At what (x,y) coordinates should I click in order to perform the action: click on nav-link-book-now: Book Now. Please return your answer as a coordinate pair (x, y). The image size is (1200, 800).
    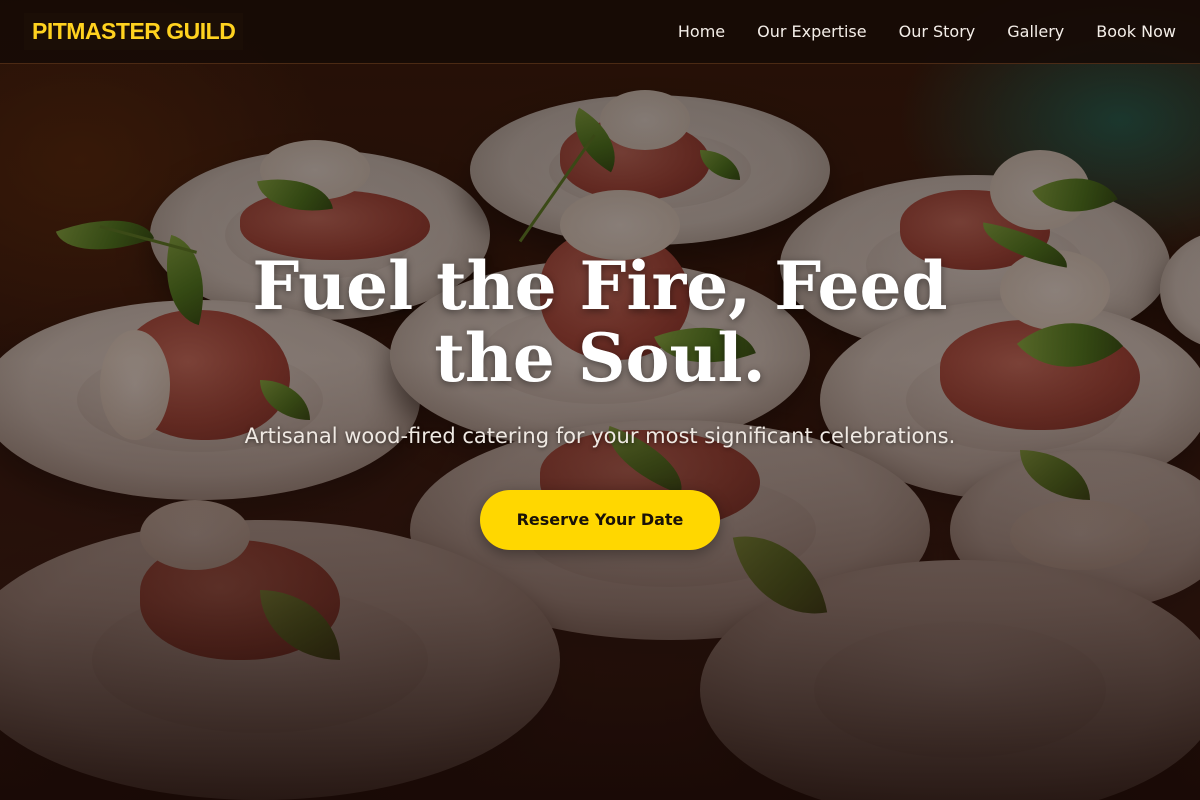
    Looking at the image, I should click on (1136, 31).